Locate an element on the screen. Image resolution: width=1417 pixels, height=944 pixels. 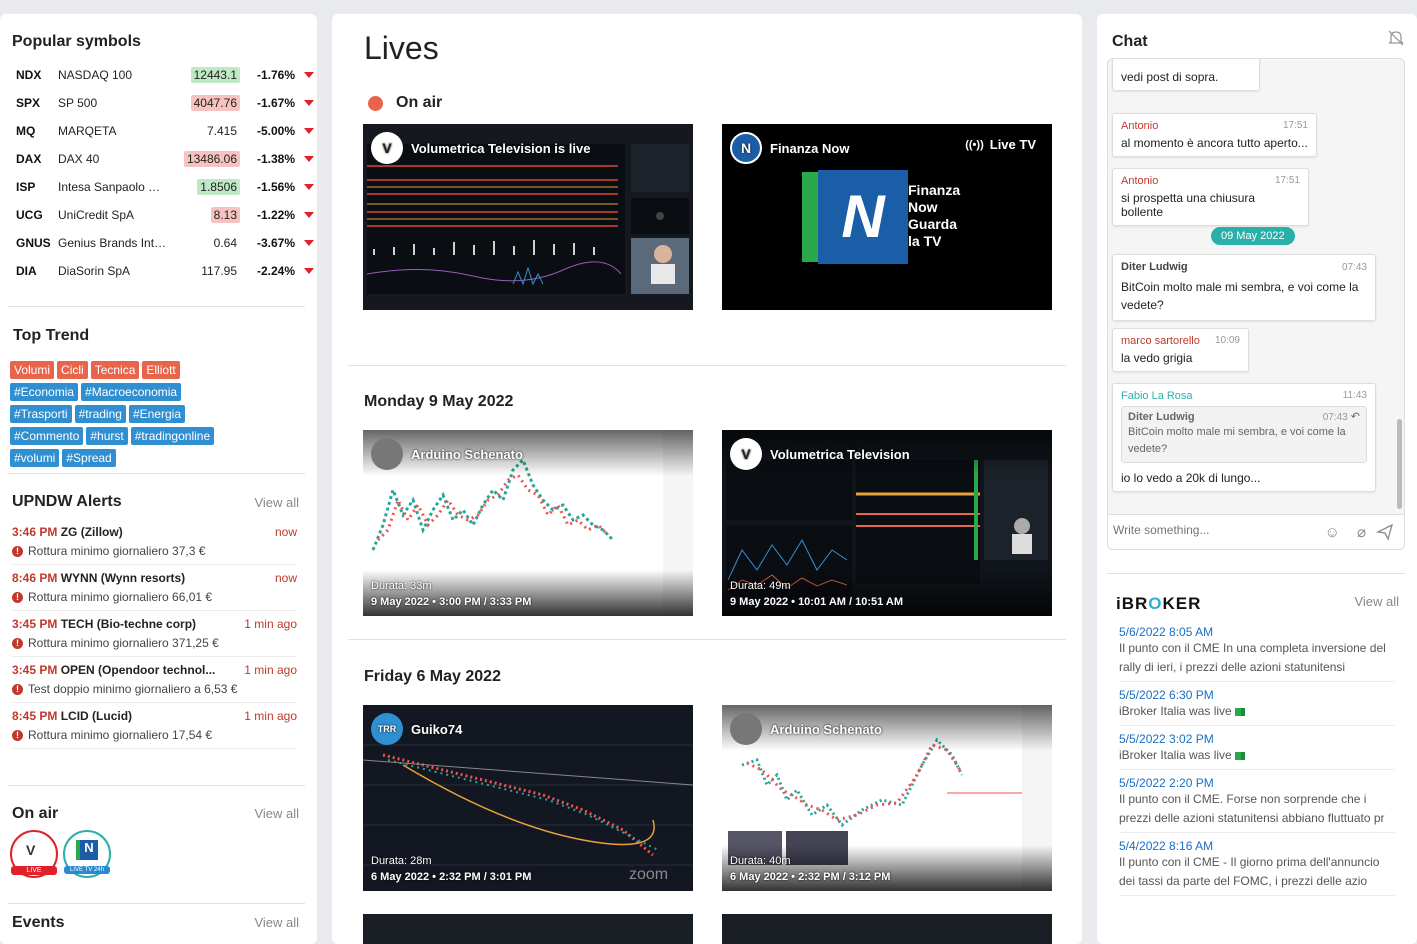
news-date: 5/5/2022 6:30 PM is located at coordinates (1166, 695).